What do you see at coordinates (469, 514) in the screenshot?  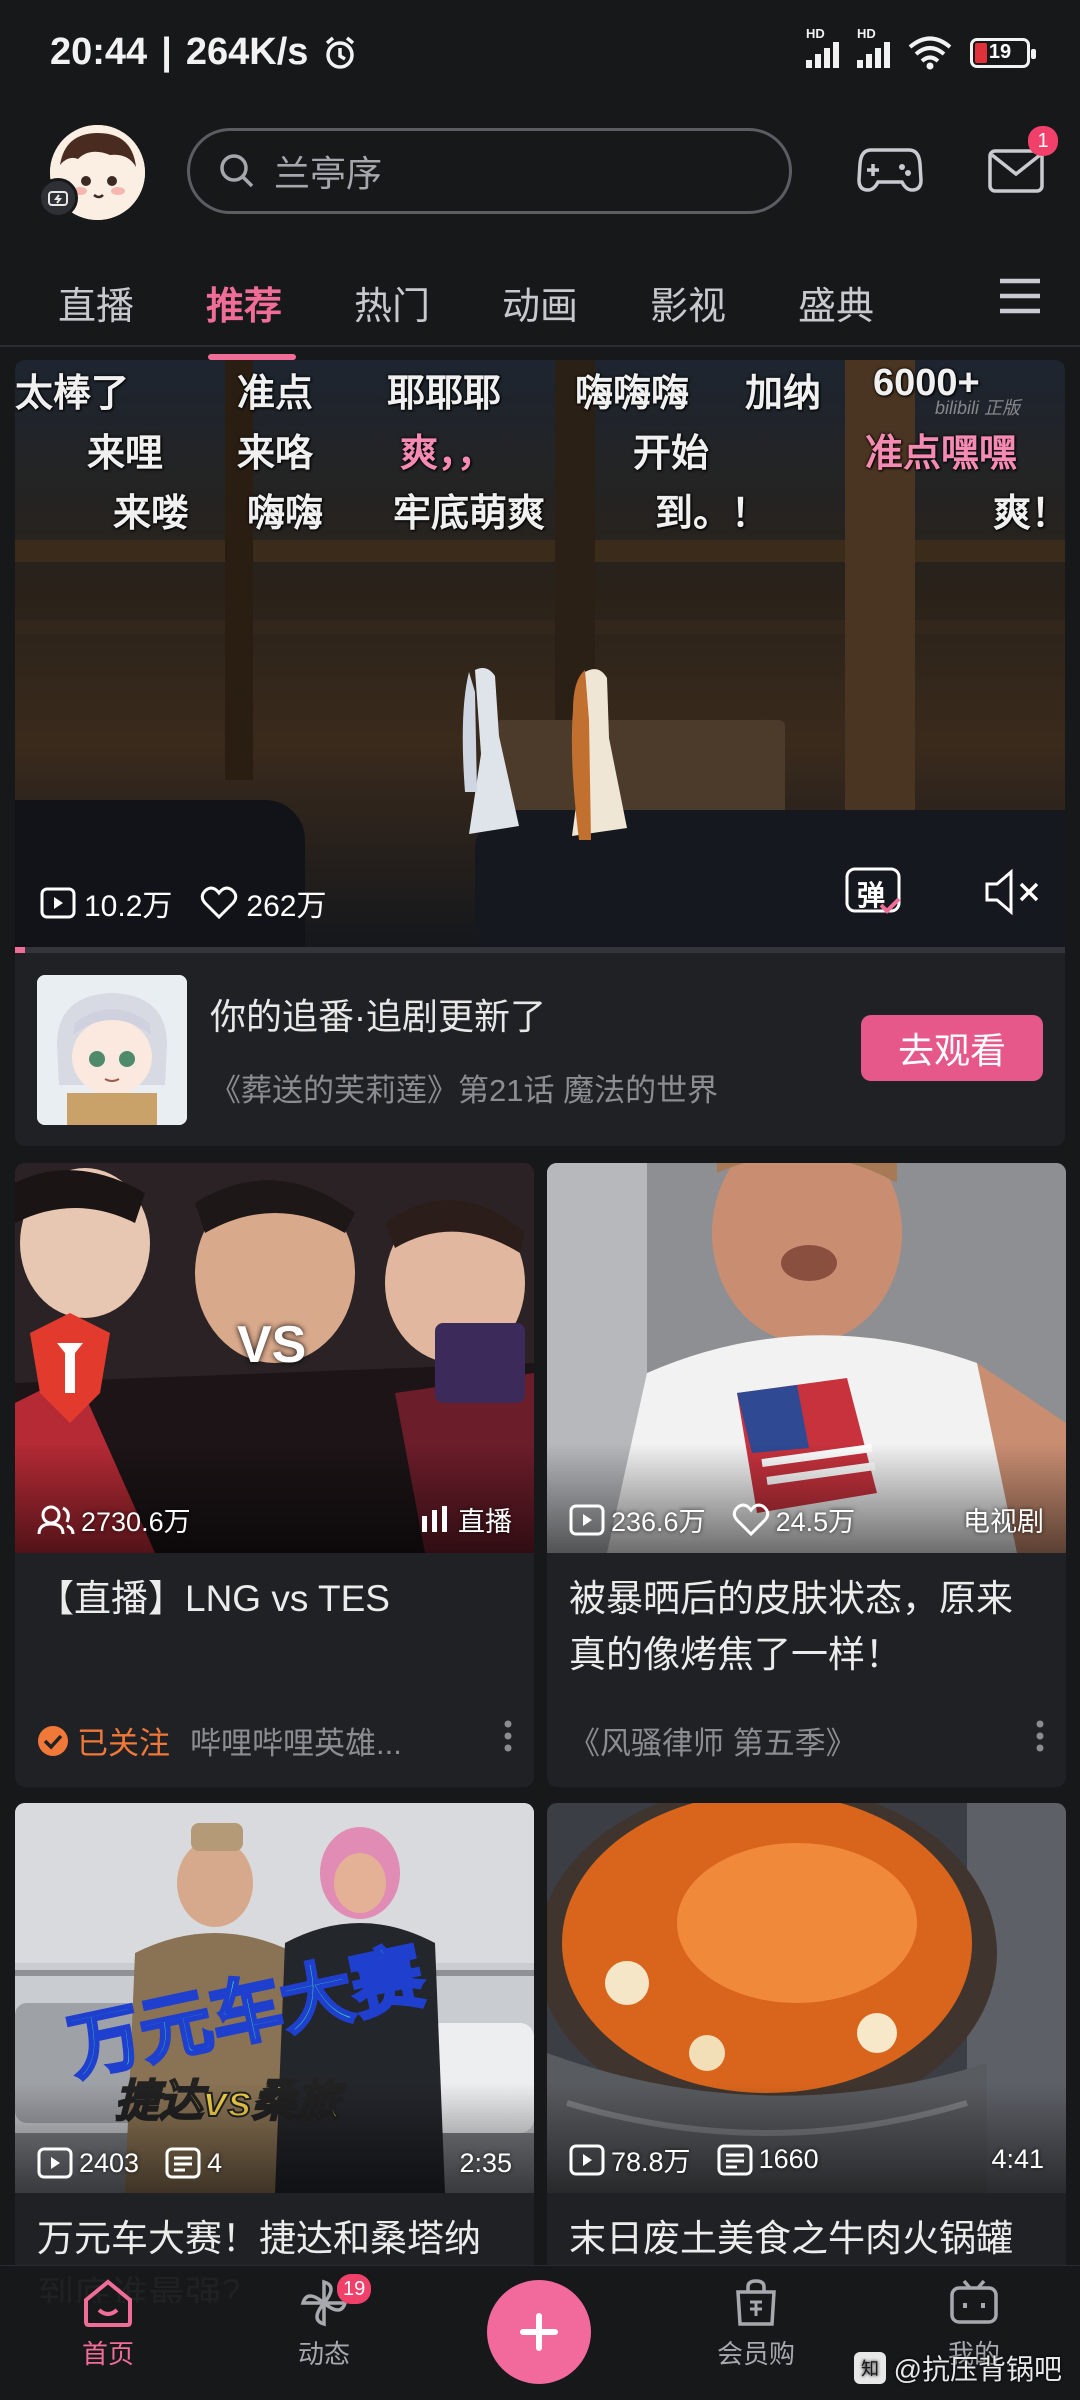 I see `danmaku-text: 牢底萌爽` at bounding box center [469, 514].